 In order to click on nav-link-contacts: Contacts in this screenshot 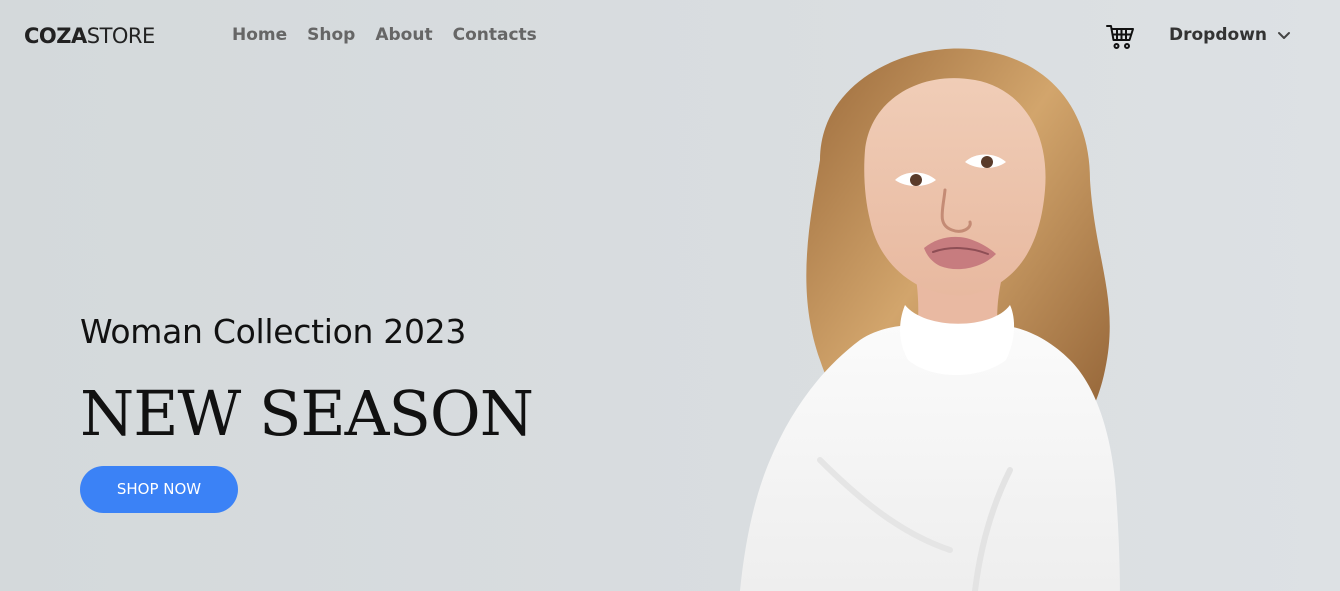, I will do `click(495, 35)`.